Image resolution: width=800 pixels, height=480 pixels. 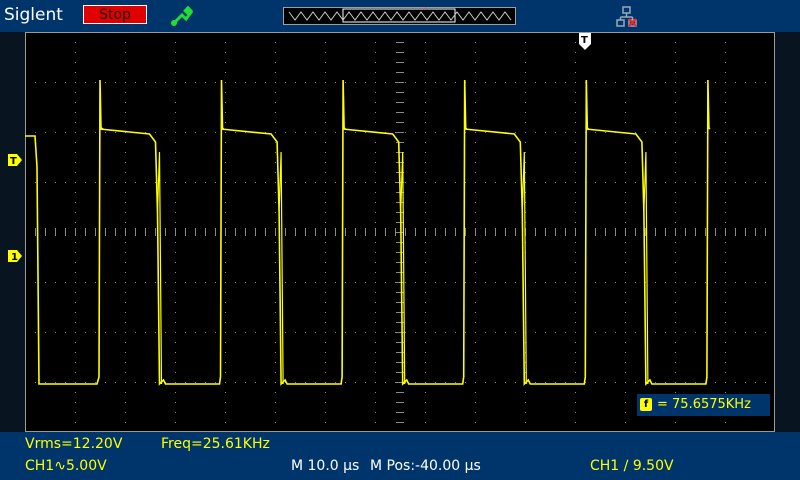 I want to click on top-bar: Siglent Stop T, so click(x=400, y=16).